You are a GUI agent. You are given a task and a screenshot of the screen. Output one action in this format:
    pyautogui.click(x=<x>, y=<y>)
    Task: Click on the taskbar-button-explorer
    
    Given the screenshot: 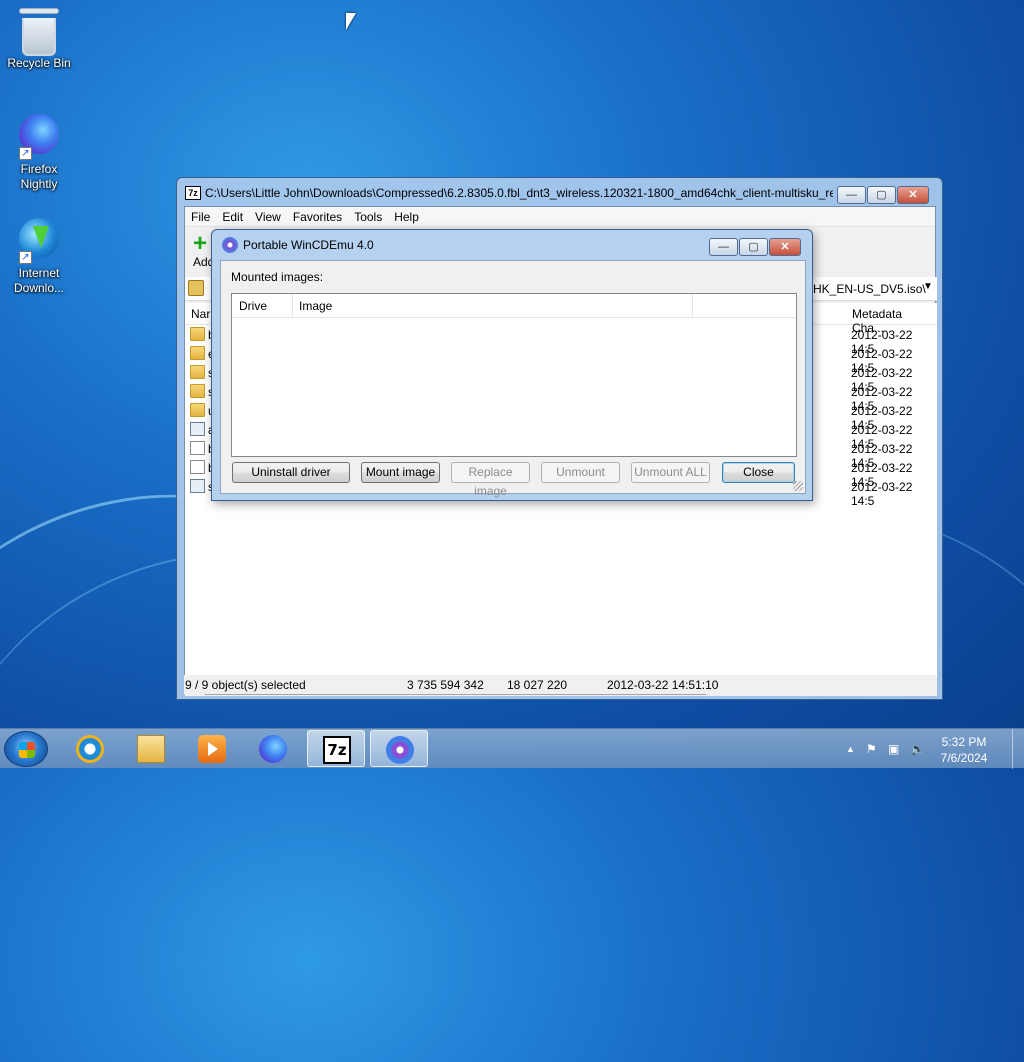 What is the action you would take?
    pyautogui.click(x=151, y=748)
    